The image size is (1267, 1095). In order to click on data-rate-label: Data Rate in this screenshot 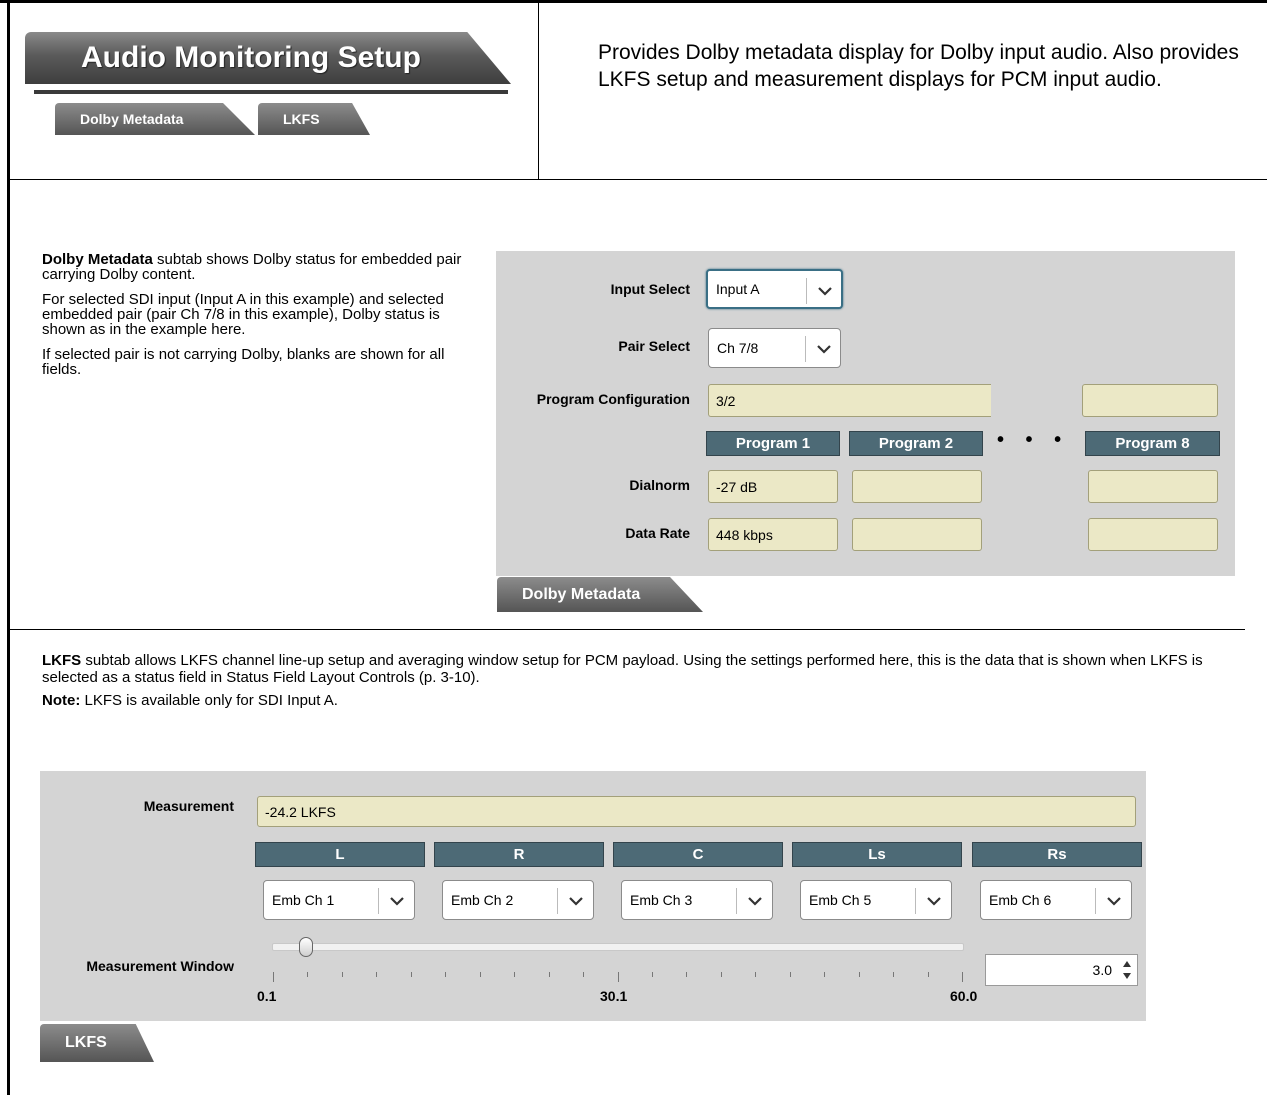, I will do `click(657, 533)`.